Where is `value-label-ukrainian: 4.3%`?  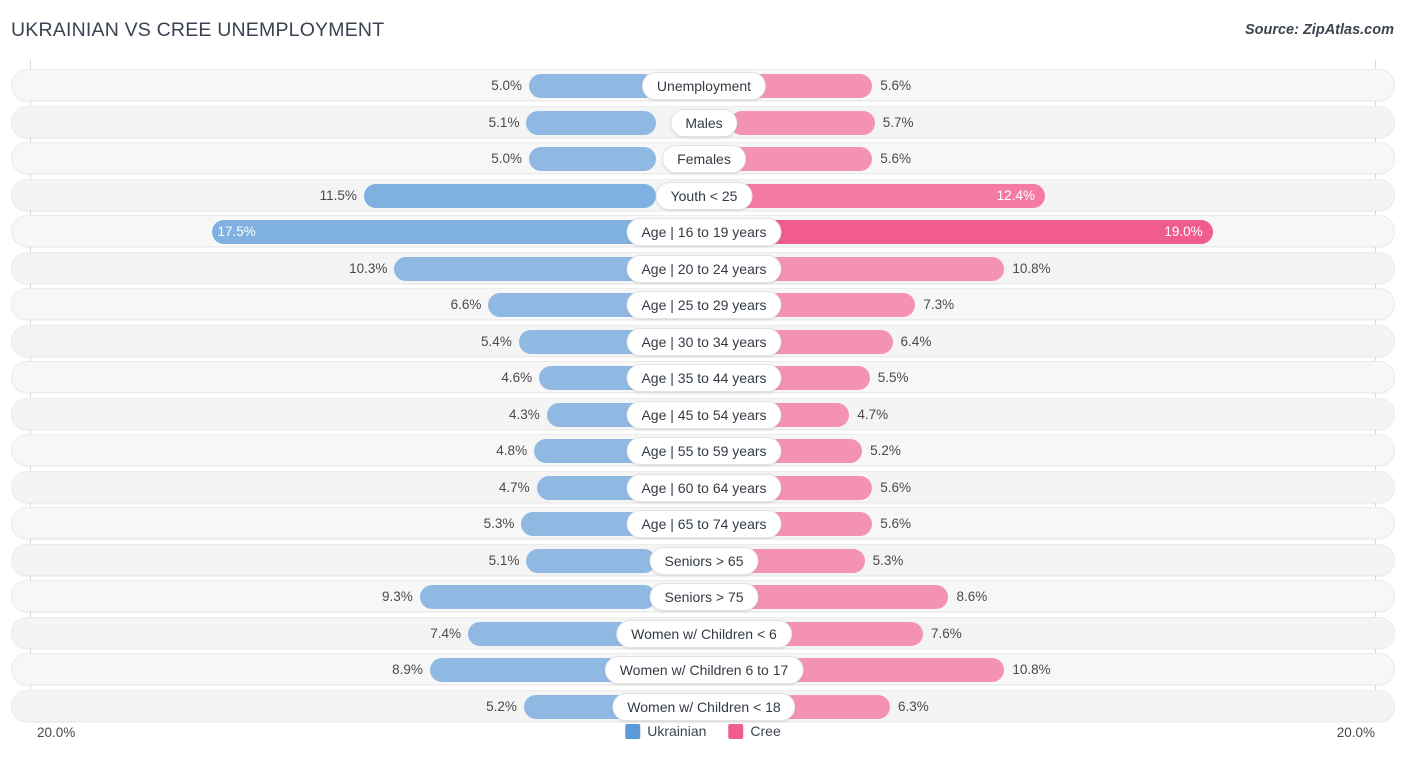 value-label-ukrainian: 4.3% is located at coordinates (524, 414).